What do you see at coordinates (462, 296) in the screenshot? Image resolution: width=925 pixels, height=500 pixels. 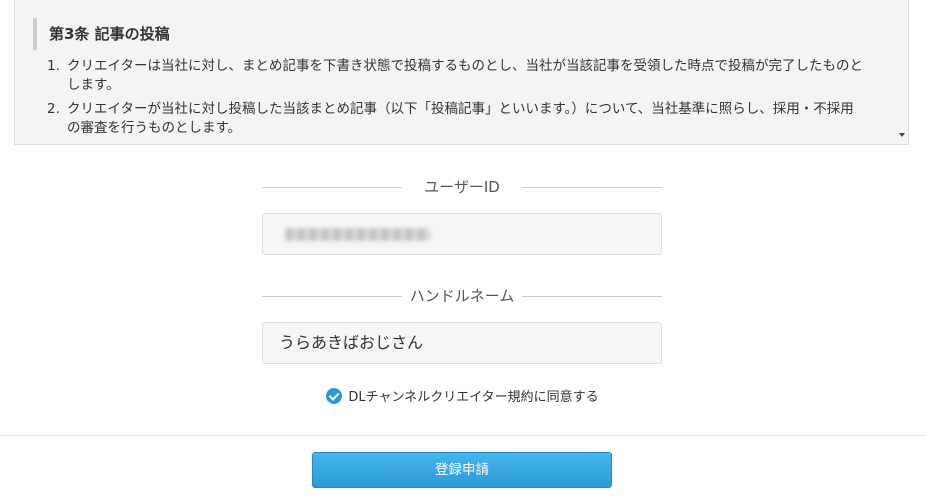 I see `handle-section-label: ハンドルネーム` at bounding box center [462, 296].